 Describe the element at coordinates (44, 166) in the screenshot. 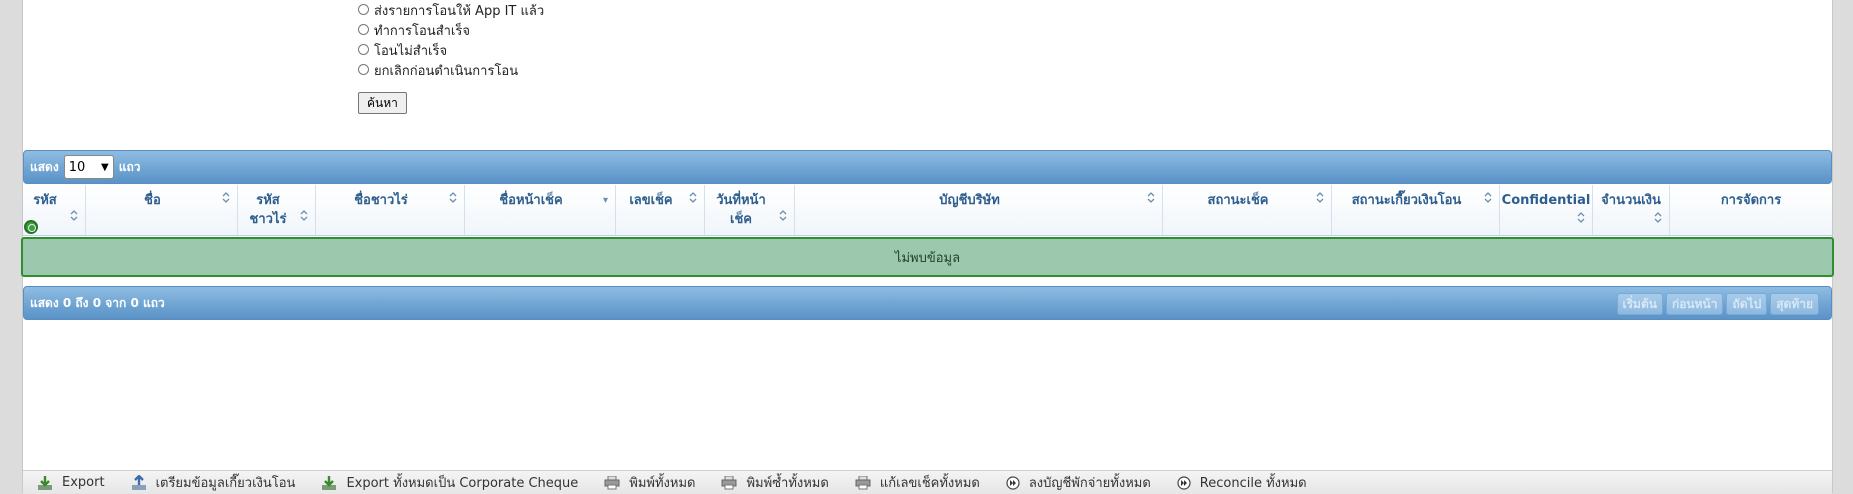

I see `length-prefix: แสดง` at that location.